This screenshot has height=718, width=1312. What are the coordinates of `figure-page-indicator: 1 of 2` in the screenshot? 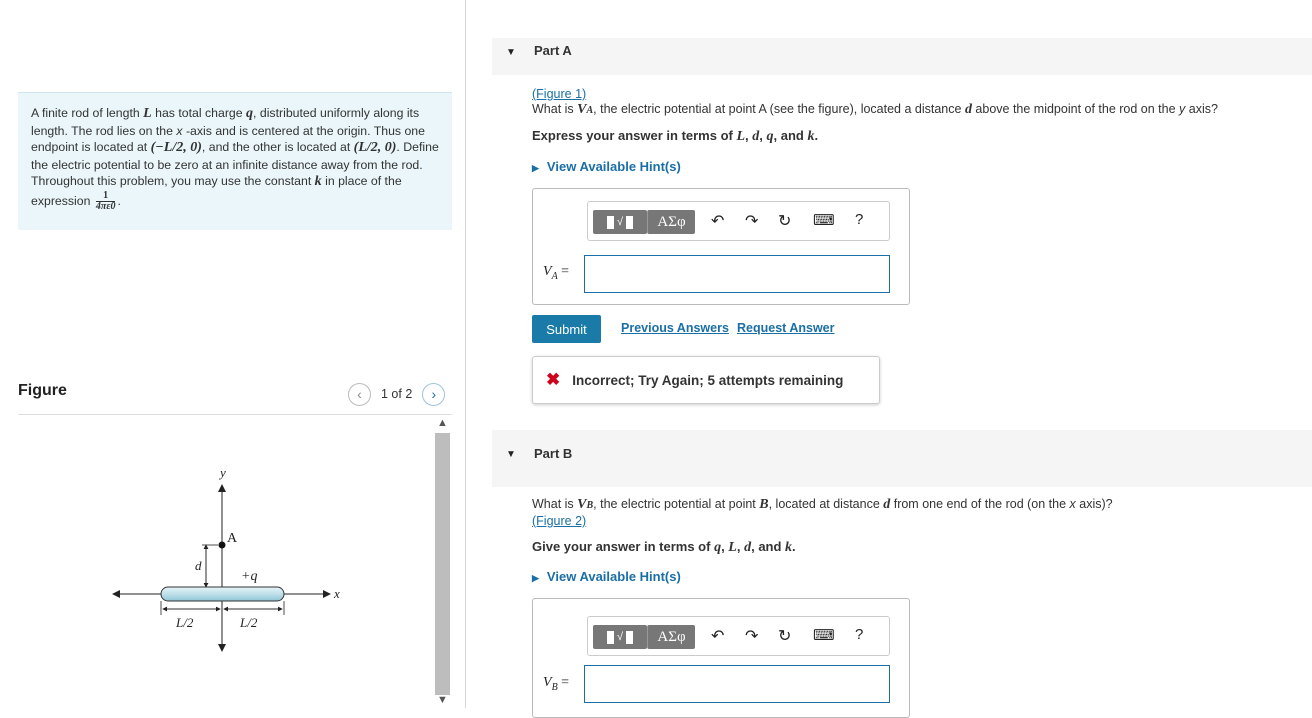 It's located at (397, 394).